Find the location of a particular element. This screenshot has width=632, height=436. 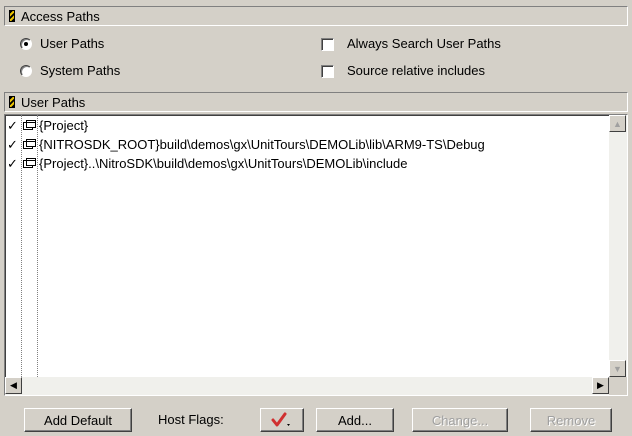

add-default-button: Add Default is located at coordinates (78, 420).